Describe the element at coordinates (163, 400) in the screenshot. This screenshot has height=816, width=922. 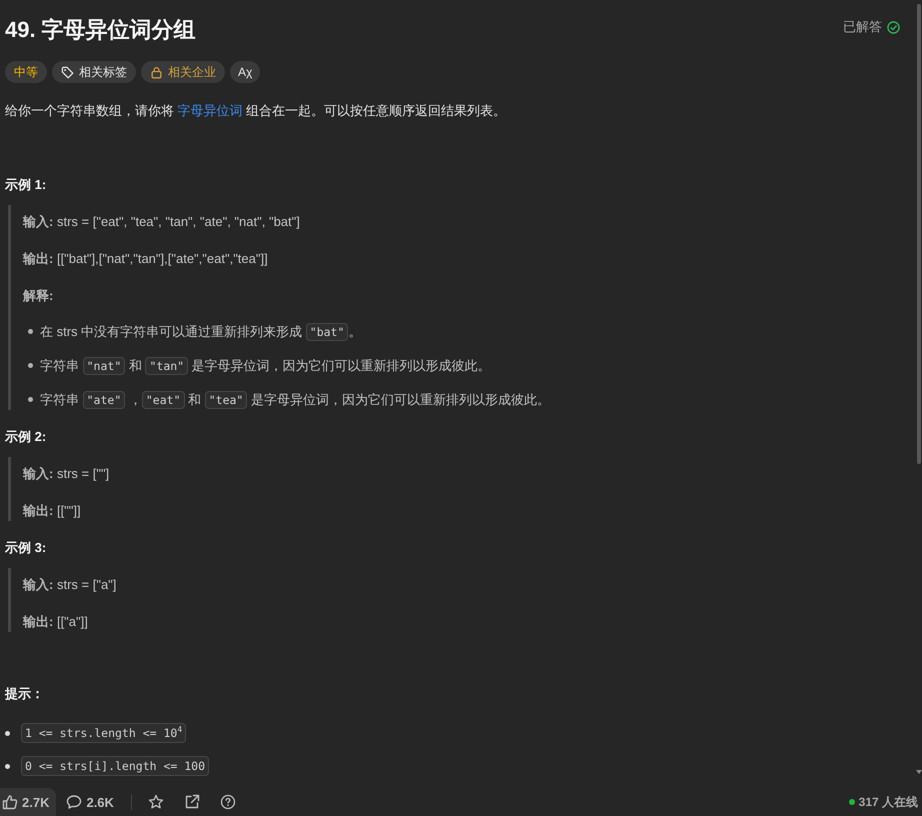
I see `inline-code: "eat"` at that location.